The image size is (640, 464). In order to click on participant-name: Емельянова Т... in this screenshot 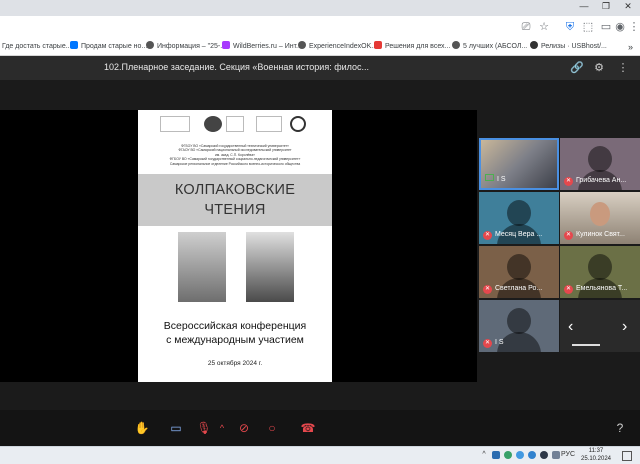, I will do `click(602, 288)`.